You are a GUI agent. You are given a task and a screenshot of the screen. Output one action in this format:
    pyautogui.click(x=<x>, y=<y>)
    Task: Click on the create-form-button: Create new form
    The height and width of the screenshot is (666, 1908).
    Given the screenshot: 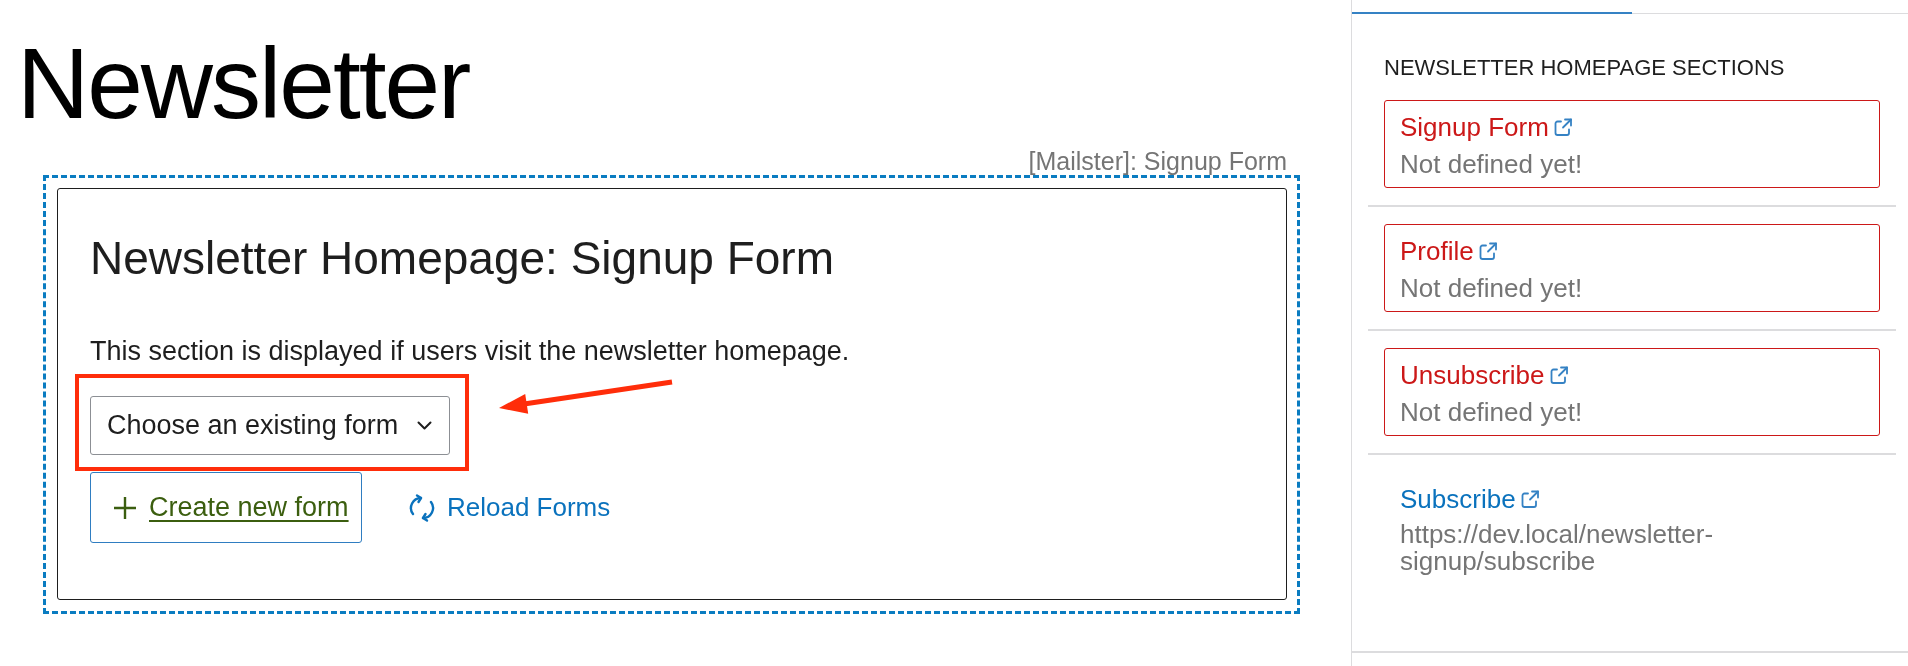 What is the action you would take?
    pyautogui.click(x=226, y=507)
    